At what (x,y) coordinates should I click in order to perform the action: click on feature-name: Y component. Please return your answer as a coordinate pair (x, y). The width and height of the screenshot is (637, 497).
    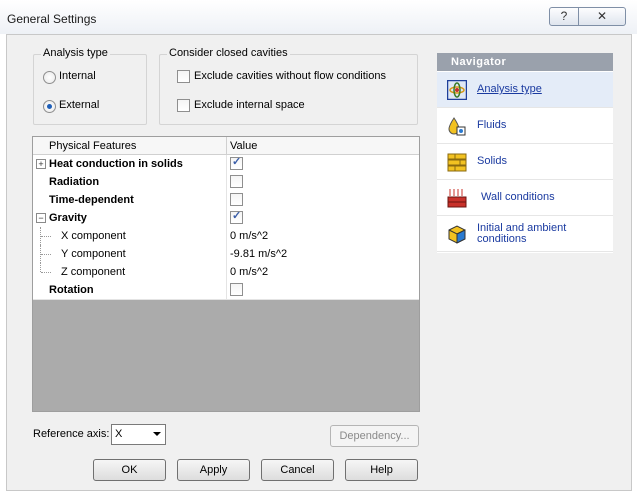
    Looking at the image, I should click on (93, 254).